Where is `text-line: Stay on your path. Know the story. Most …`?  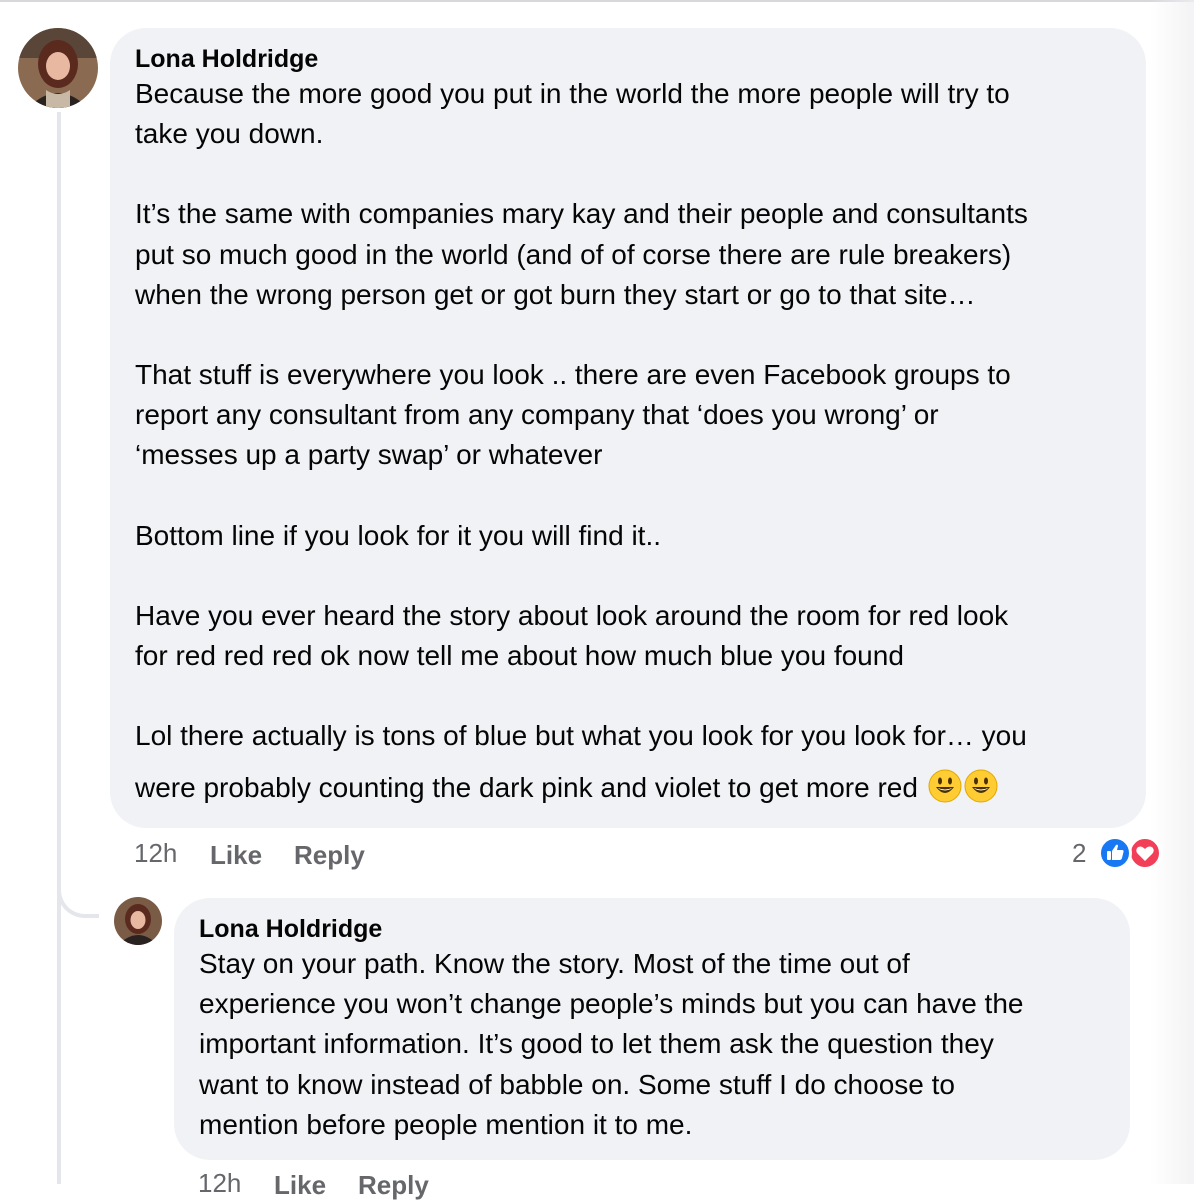 text-line: Stay on your path. Know the story. Most … is located at coordinates (554, 963).